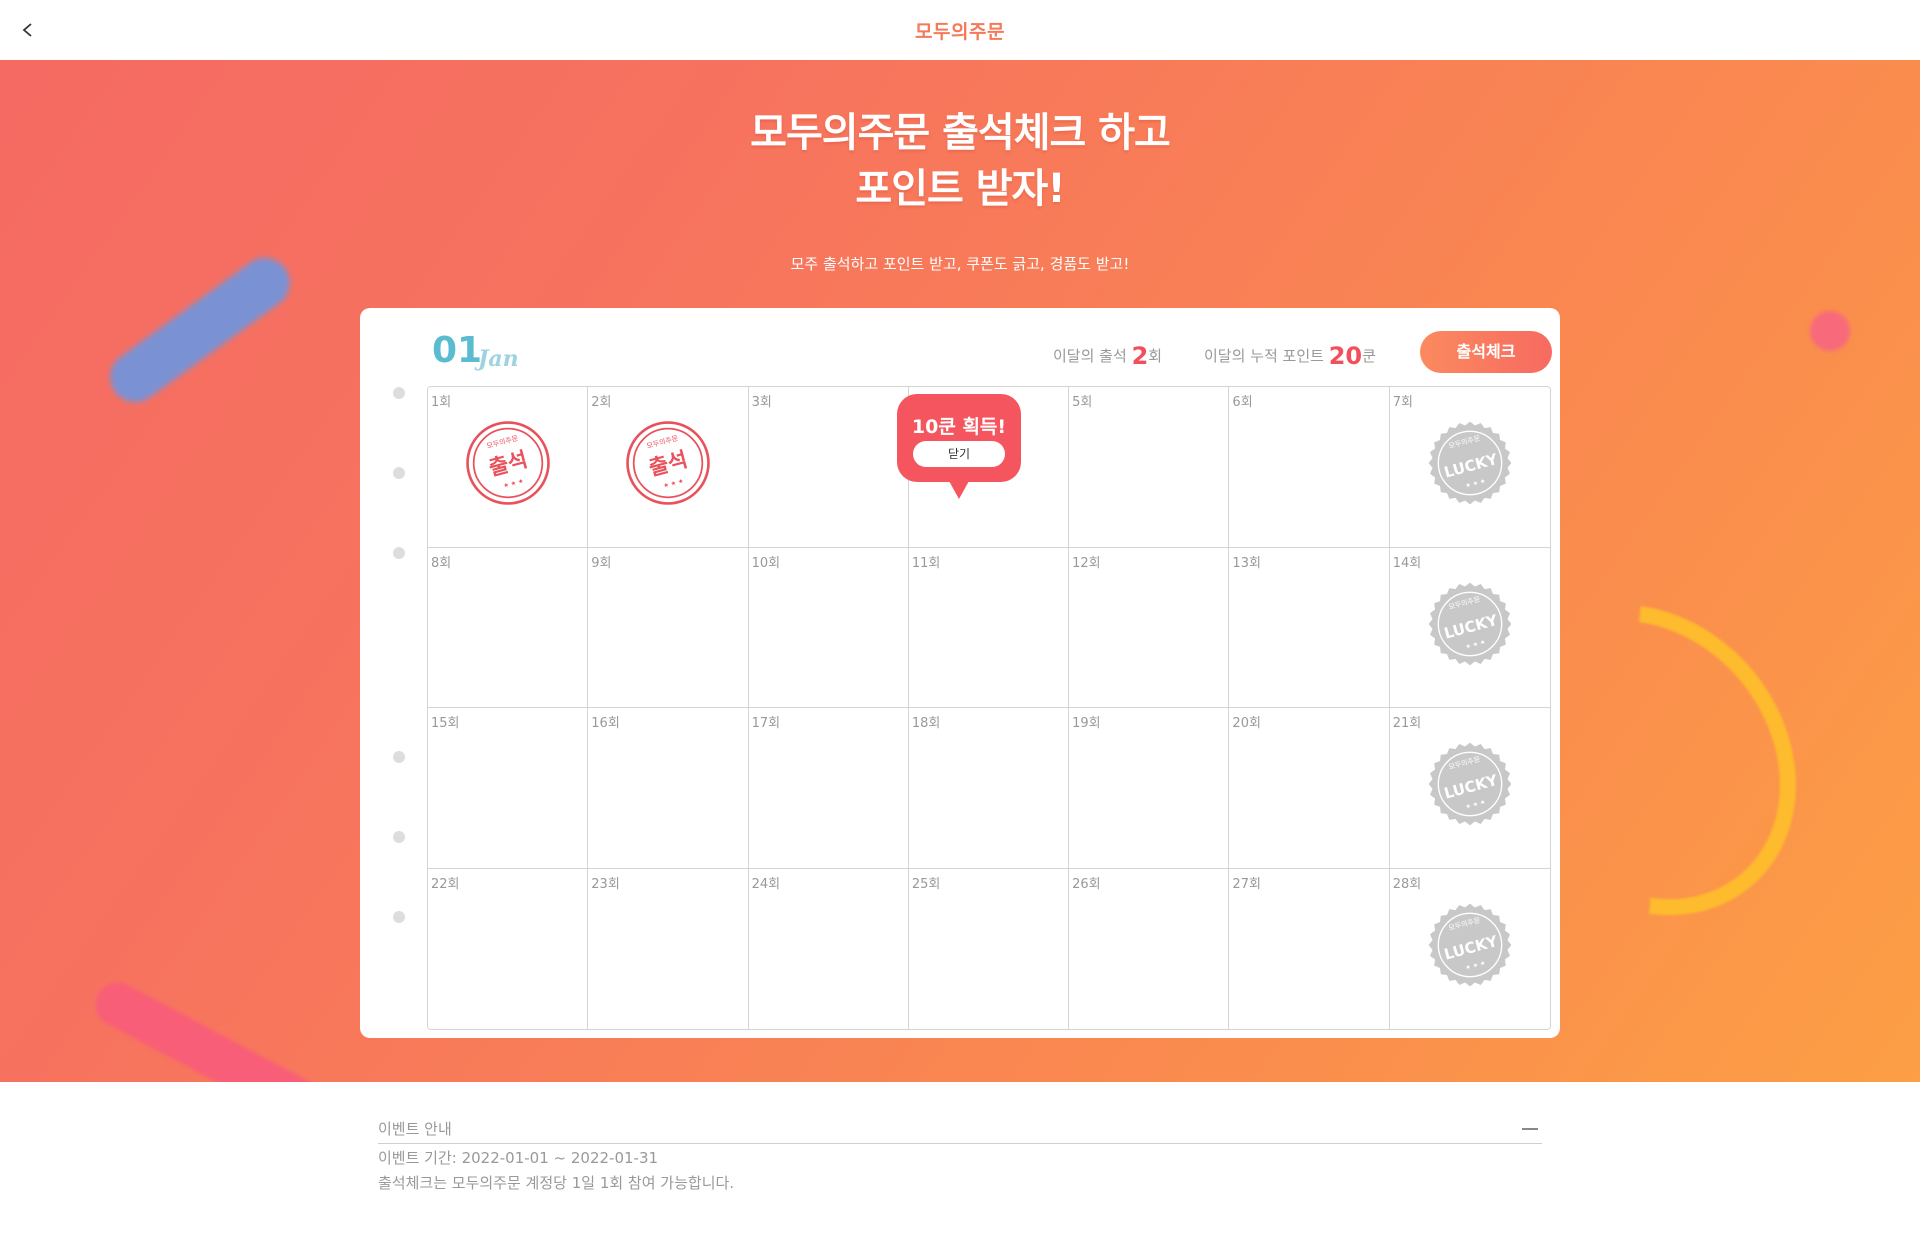  What do you see at coordinates (605, 723) in the screenshot?
I see `calendar-day-label: 16회` at bounding box center [605, 723].